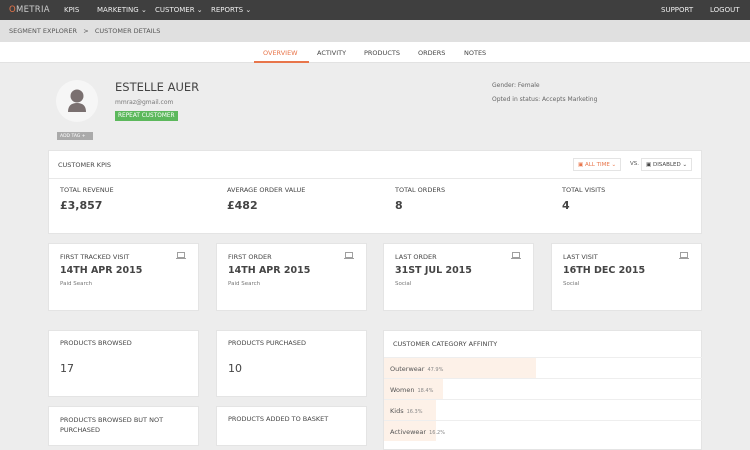 The width and height of the screenshot is (750, 450). Describe the element at coordinates (123, 426) in the screenshot. I see `products-browsed-not-purchased-card: PRODUCTS BROWSED BUT NOT PURCHASED` at that location.